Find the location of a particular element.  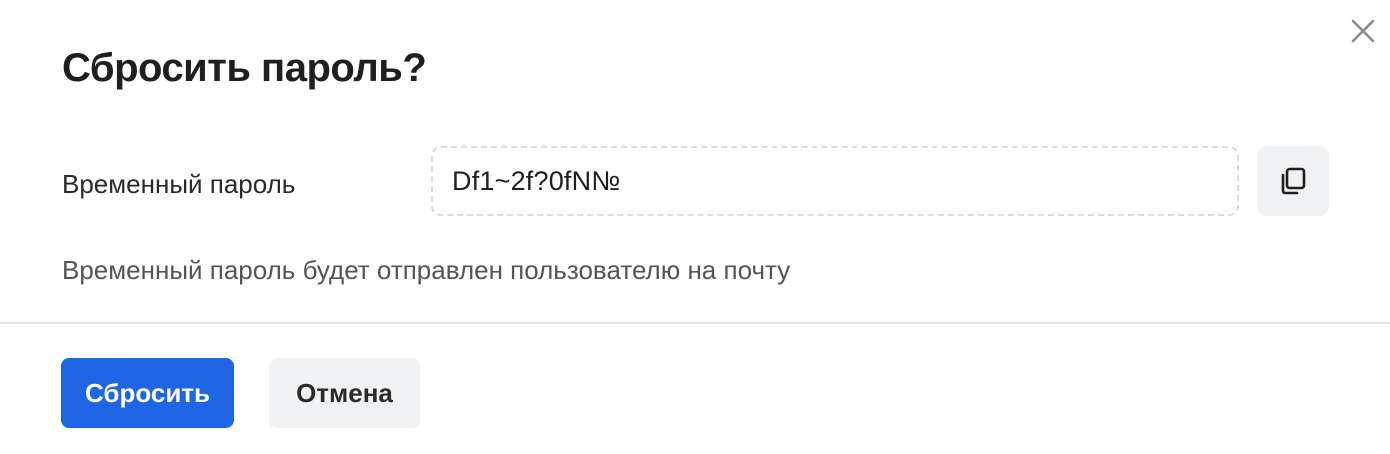

close-button is located at coordinates (1363, 31).